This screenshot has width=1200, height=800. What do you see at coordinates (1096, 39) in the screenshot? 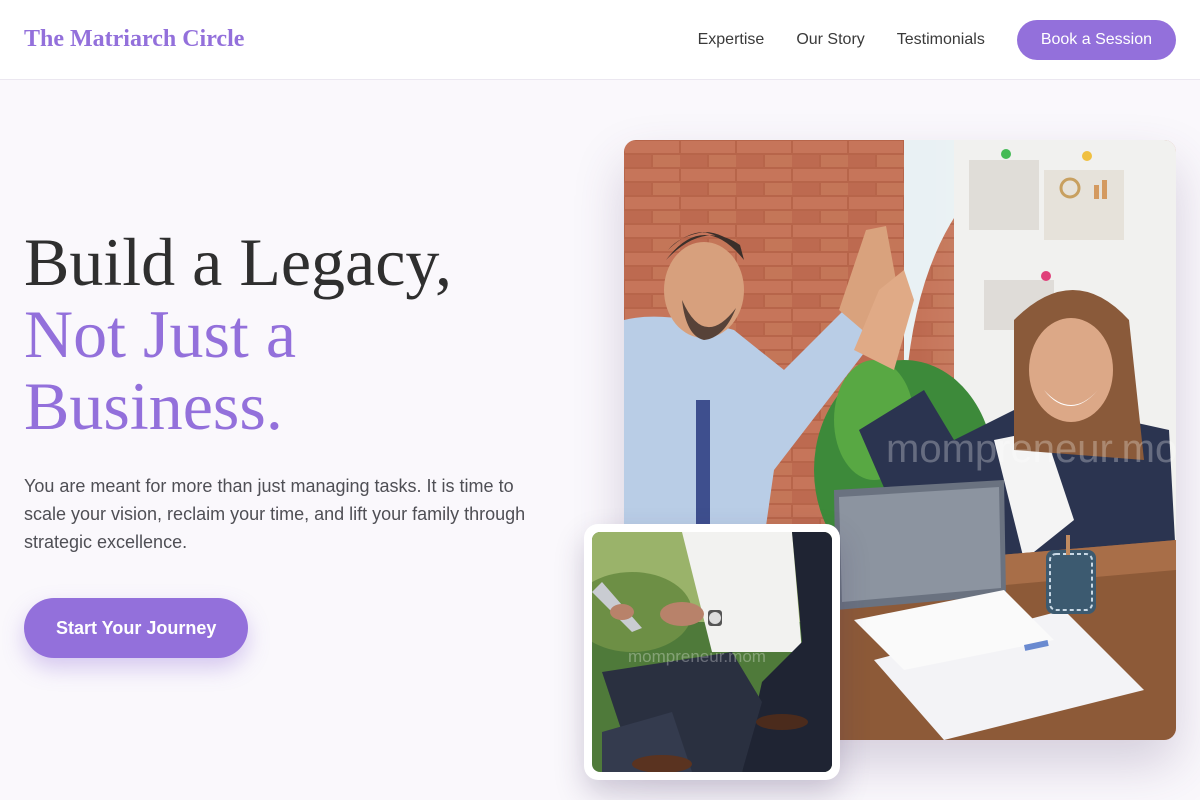
I see `book-session-button: Book a Session` at bounding box center [1096, 39].